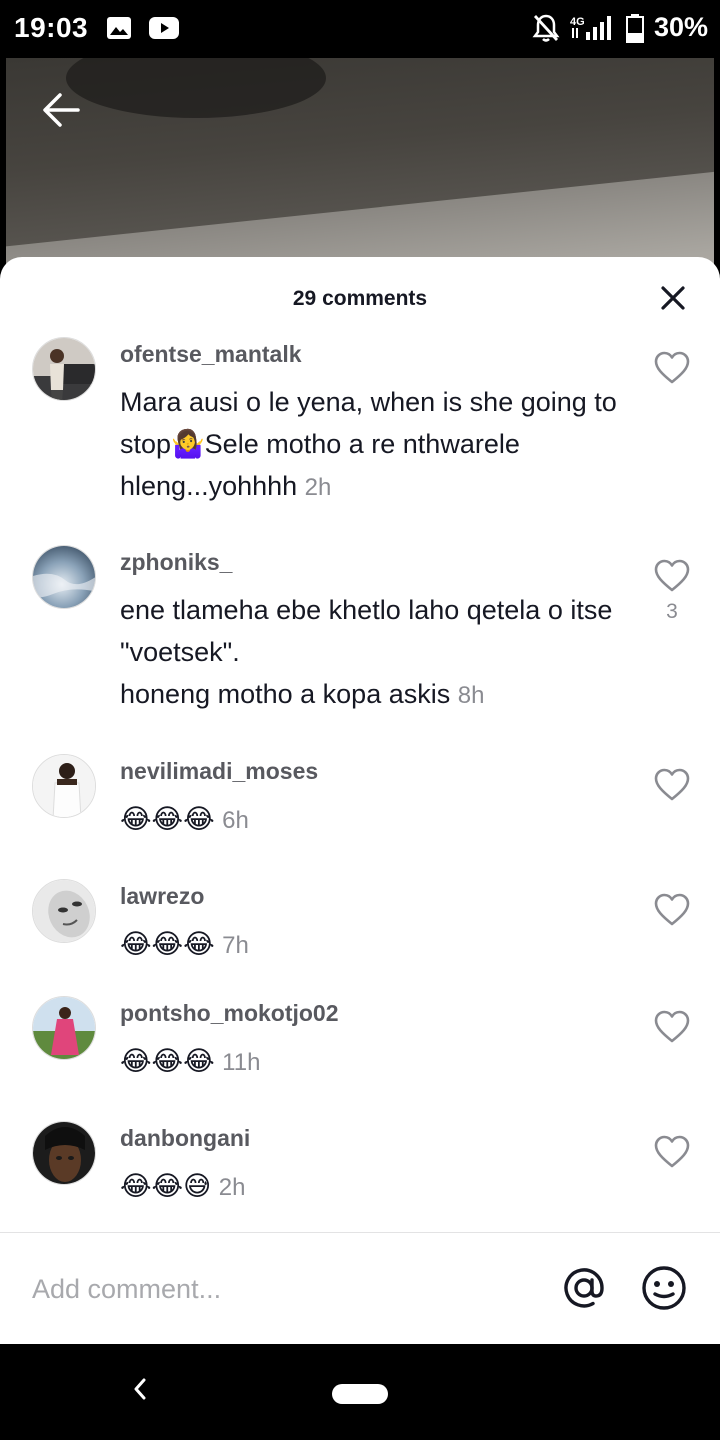  Describe the element at coordinates (375, 945) in the screenshot. I see `comment-text: 😂😂😂 7h` at that location.